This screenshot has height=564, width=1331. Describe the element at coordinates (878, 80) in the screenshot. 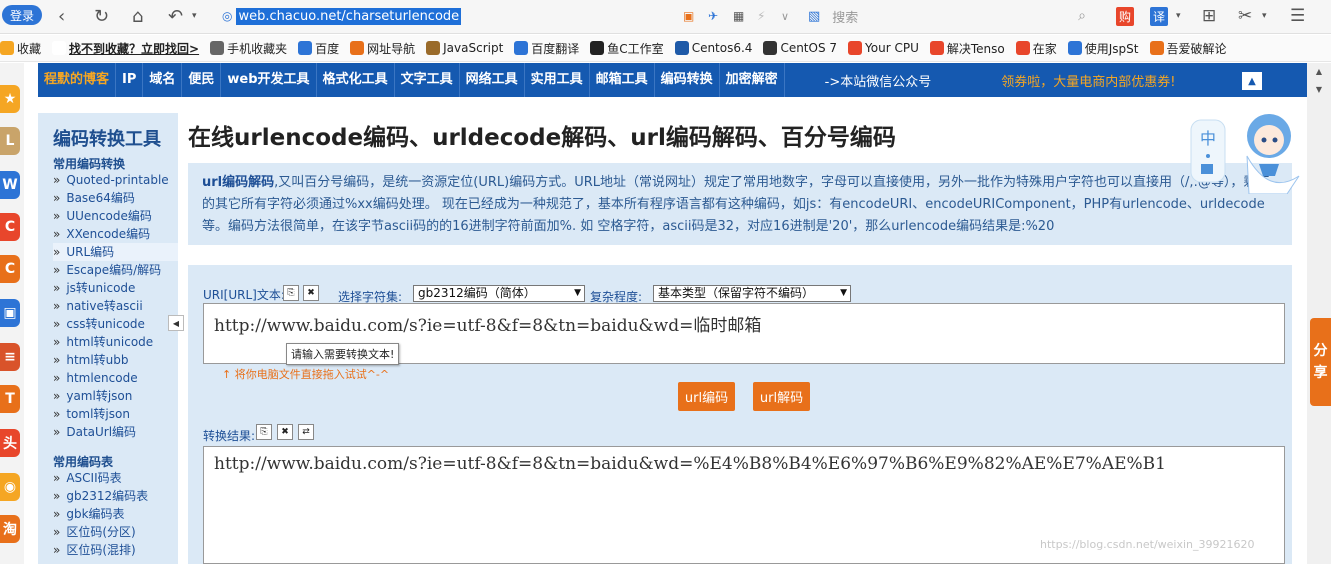

I see `nav-wechat-link: ->本站微信公众号` at that location.